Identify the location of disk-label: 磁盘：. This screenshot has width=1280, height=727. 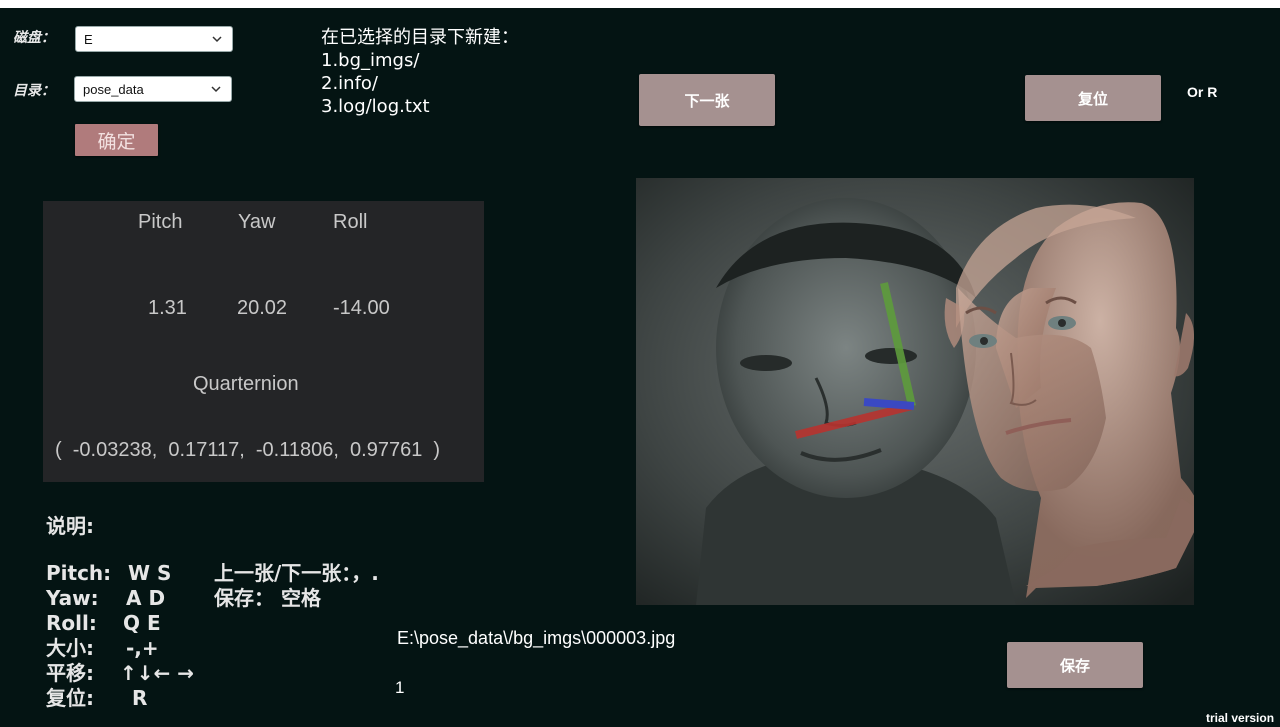
(34, 38).